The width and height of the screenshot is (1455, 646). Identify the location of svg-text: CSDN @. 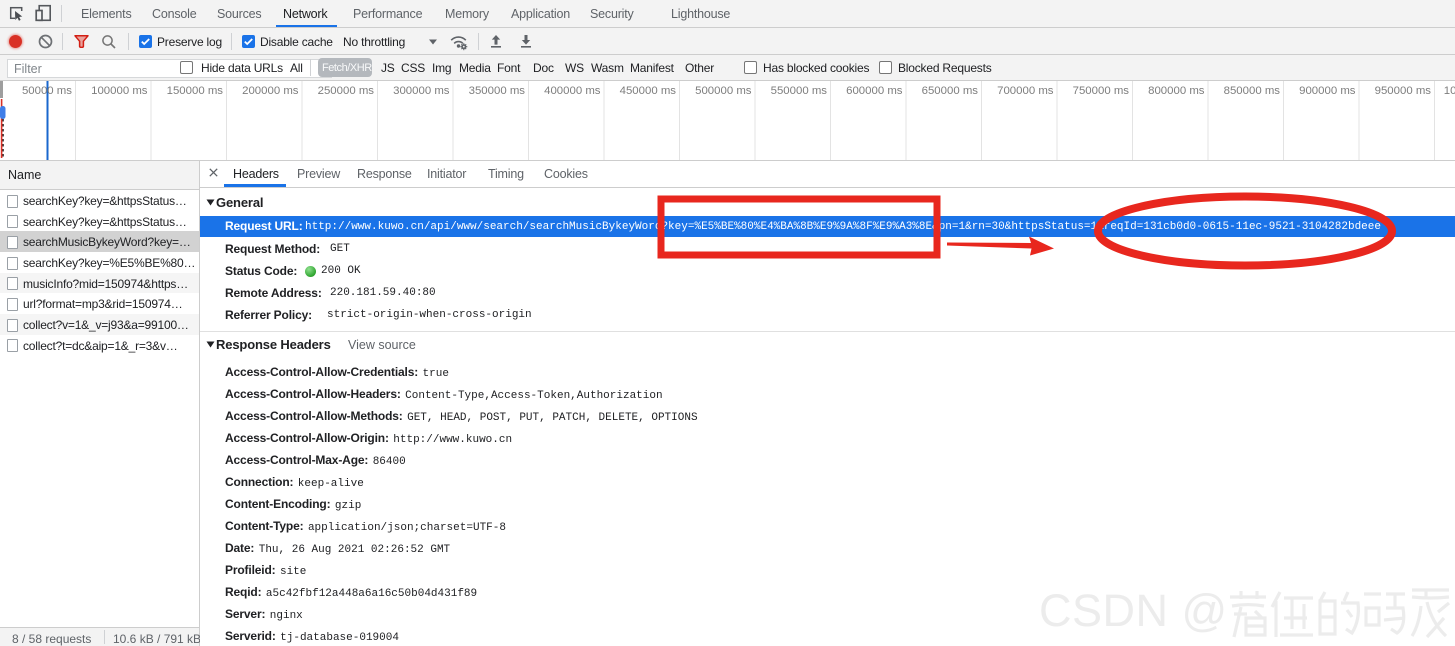
(1133, 610).